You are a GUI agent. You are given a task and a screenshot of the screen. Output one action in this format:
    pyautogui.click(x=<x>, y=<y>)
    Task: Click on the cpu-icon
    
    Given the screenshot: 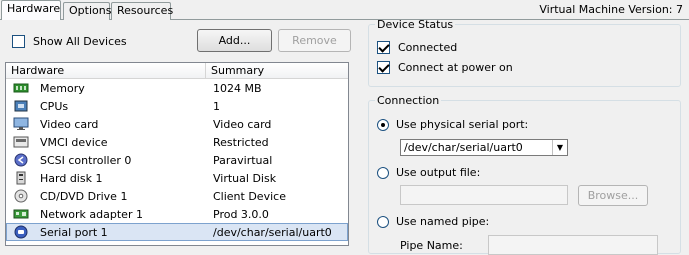 What is the action you would take?
    pyautogui.click(x=21, y=106)
    